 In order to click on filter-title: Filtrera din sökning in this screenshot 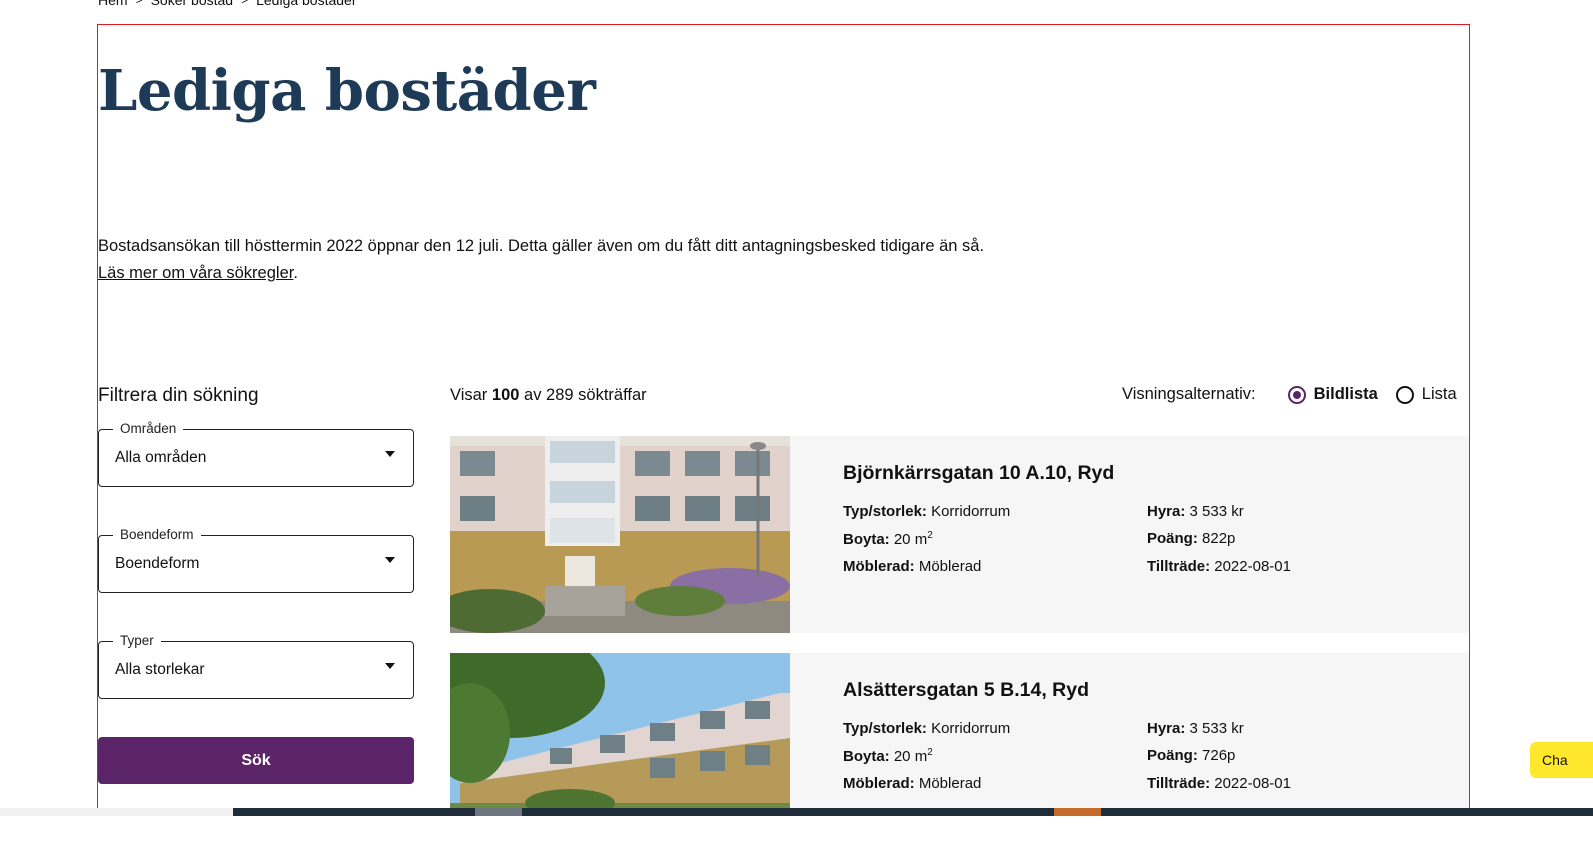, I will do `click(178, 395)`.